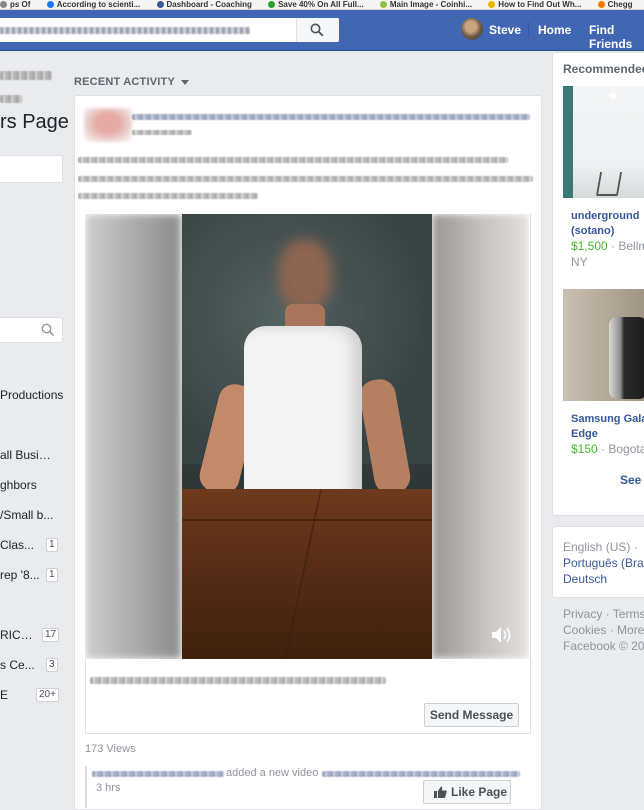  I want to click on listing-price: $150, so click(584, 449).